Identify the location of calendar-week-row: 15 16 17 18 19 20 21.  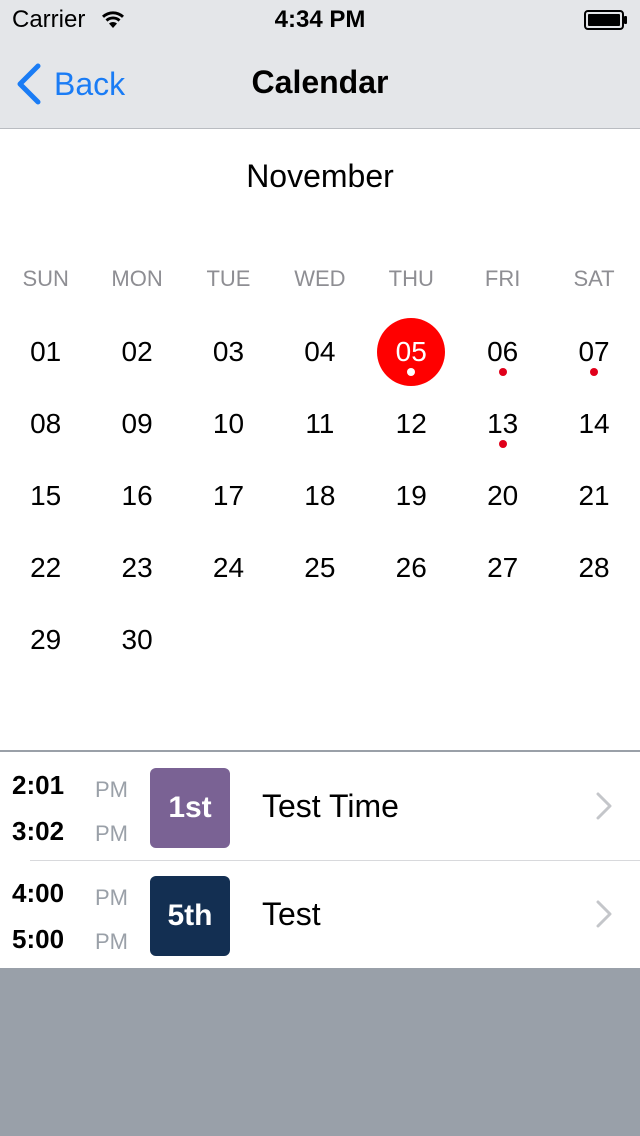
(320, 496).